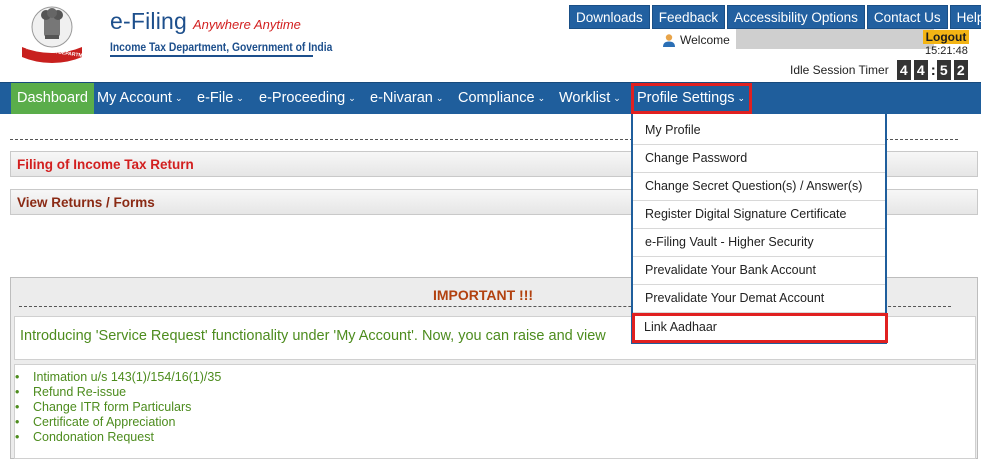 Image resolution: width=981 pixels, height=459 pixels. What do you see at coordinates (211, 56) in the screenshot?
I see `brand-underline` at bounding box center [211, 56].